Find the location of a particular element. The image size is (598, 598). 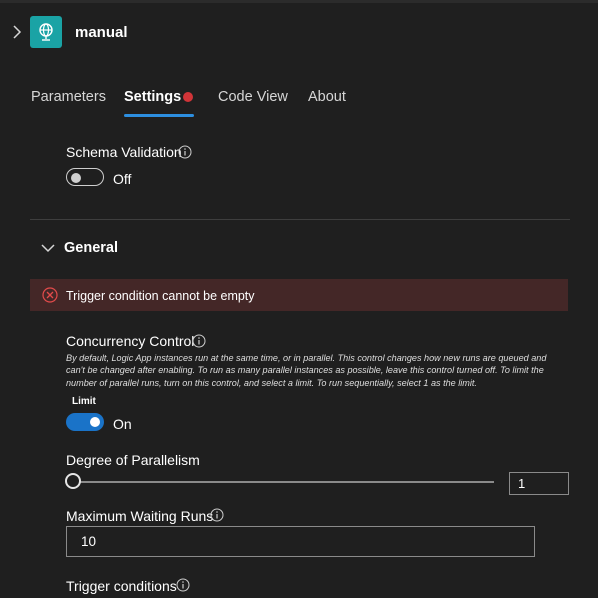

tab-about: About is located at coordinates (327, 97).